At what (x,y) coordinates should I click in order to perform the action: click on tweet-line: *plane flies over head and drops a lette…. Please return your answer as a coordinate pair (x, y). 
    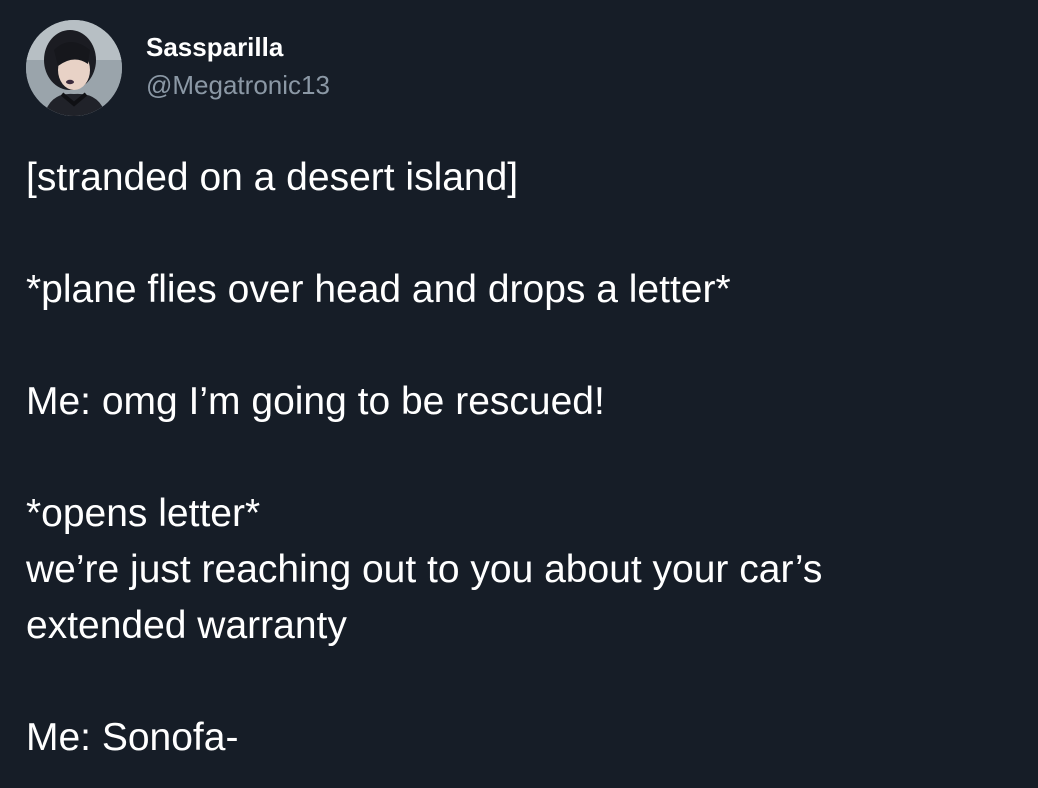
    Looking at the image, I should click on (378, 289).